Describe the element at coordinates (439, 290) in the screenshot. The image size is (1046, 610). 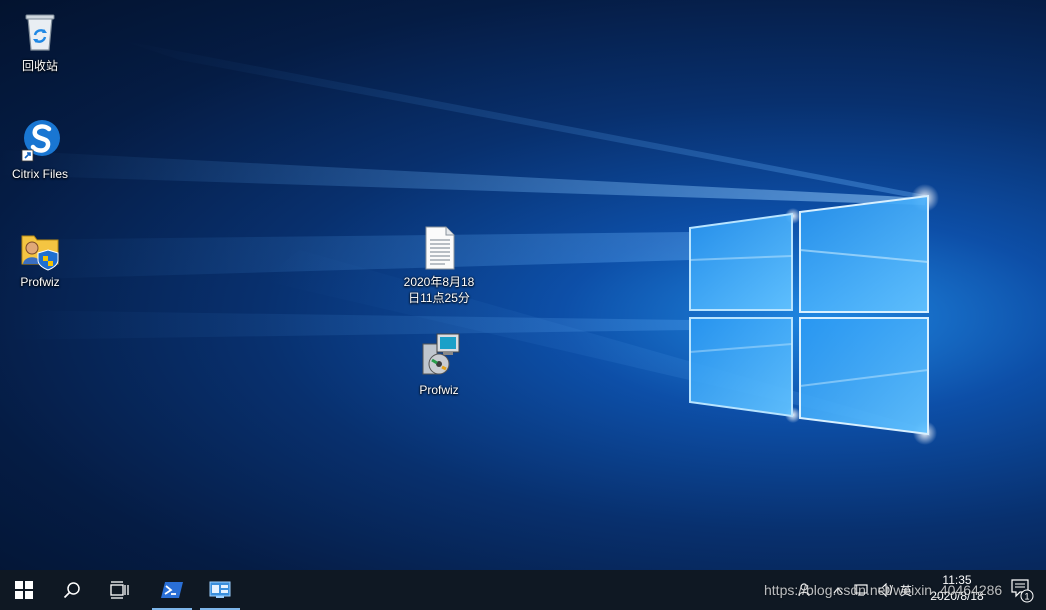
I see `text-document-label: 2020年8月18 日11点25分` at that location.